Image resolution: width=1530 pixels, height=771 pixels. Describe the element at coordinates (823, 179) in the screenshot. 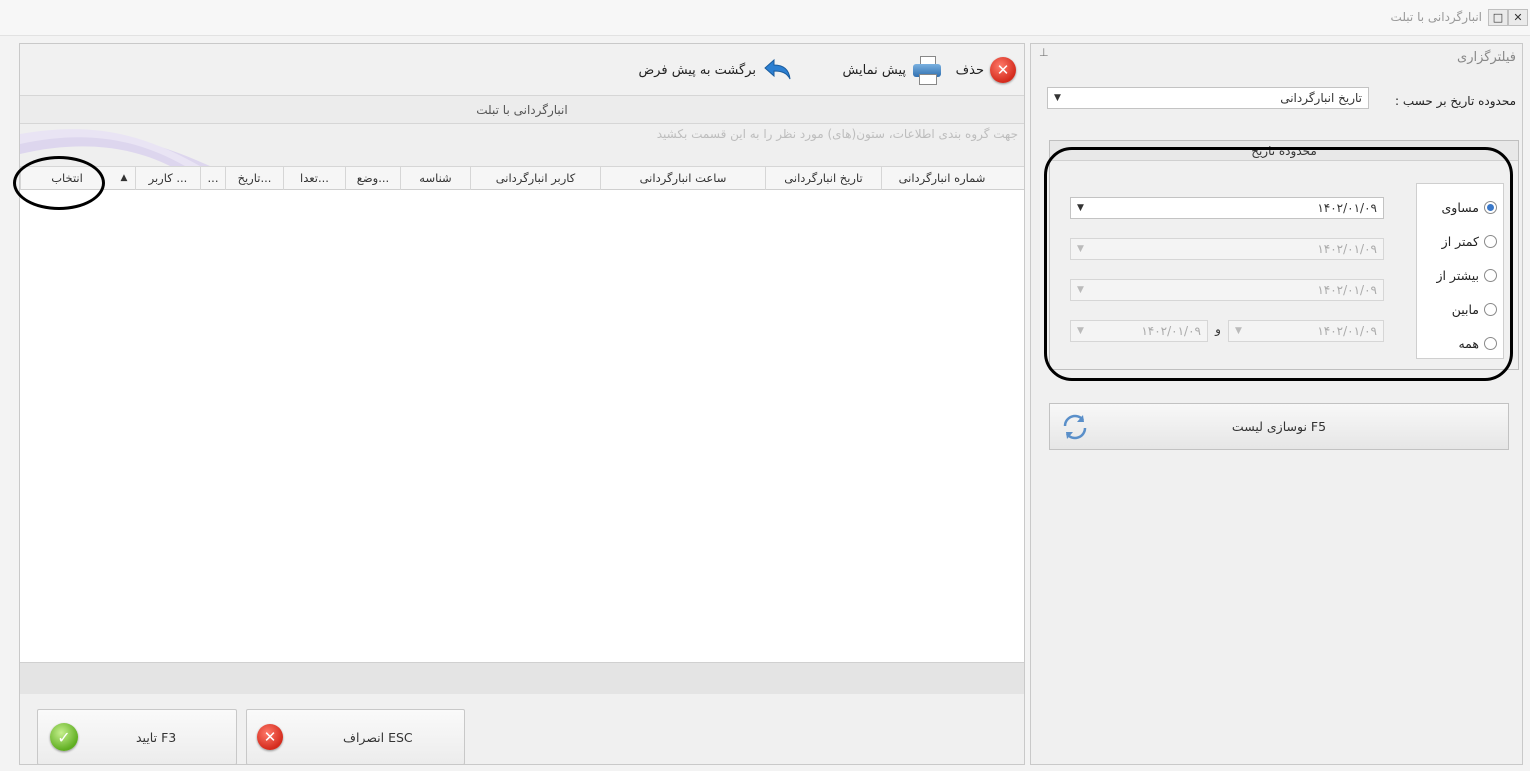

I see `column-header: تاریخ انبارگردانی` at that location.